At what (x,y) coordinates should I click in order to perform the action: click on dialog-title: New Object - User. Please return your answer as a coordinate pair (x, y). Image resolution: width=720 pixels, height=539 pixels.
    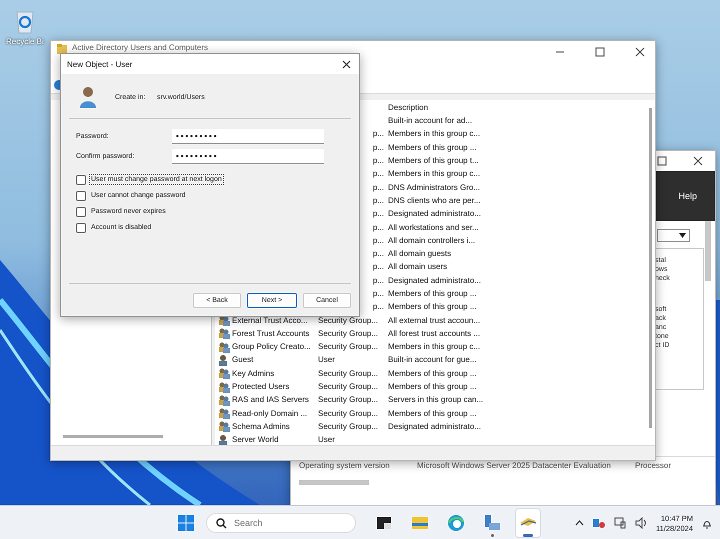
    Looking at the image, I should click on (99, 64).